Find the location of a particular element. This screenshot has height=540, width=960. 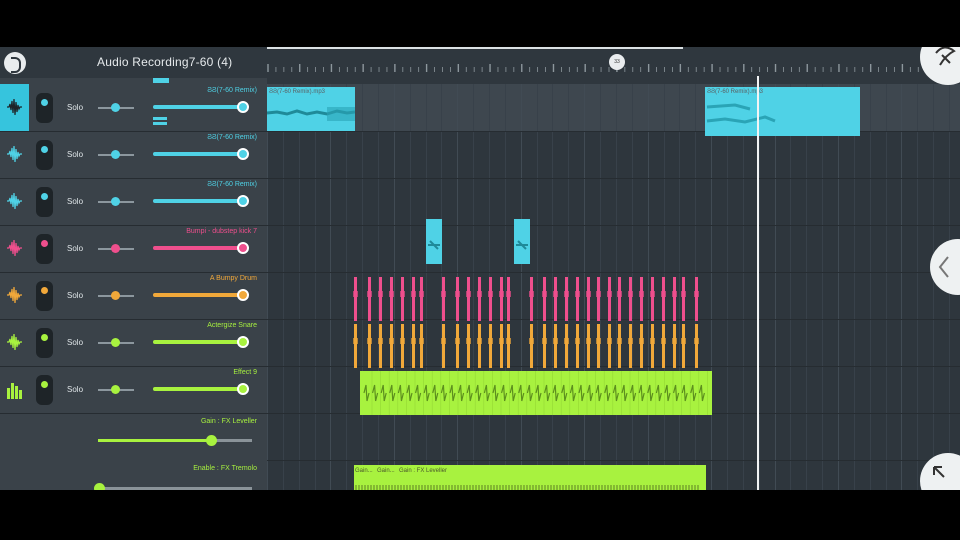

track-row: Solo Actergize Snare is located at coordinates (133, 343).